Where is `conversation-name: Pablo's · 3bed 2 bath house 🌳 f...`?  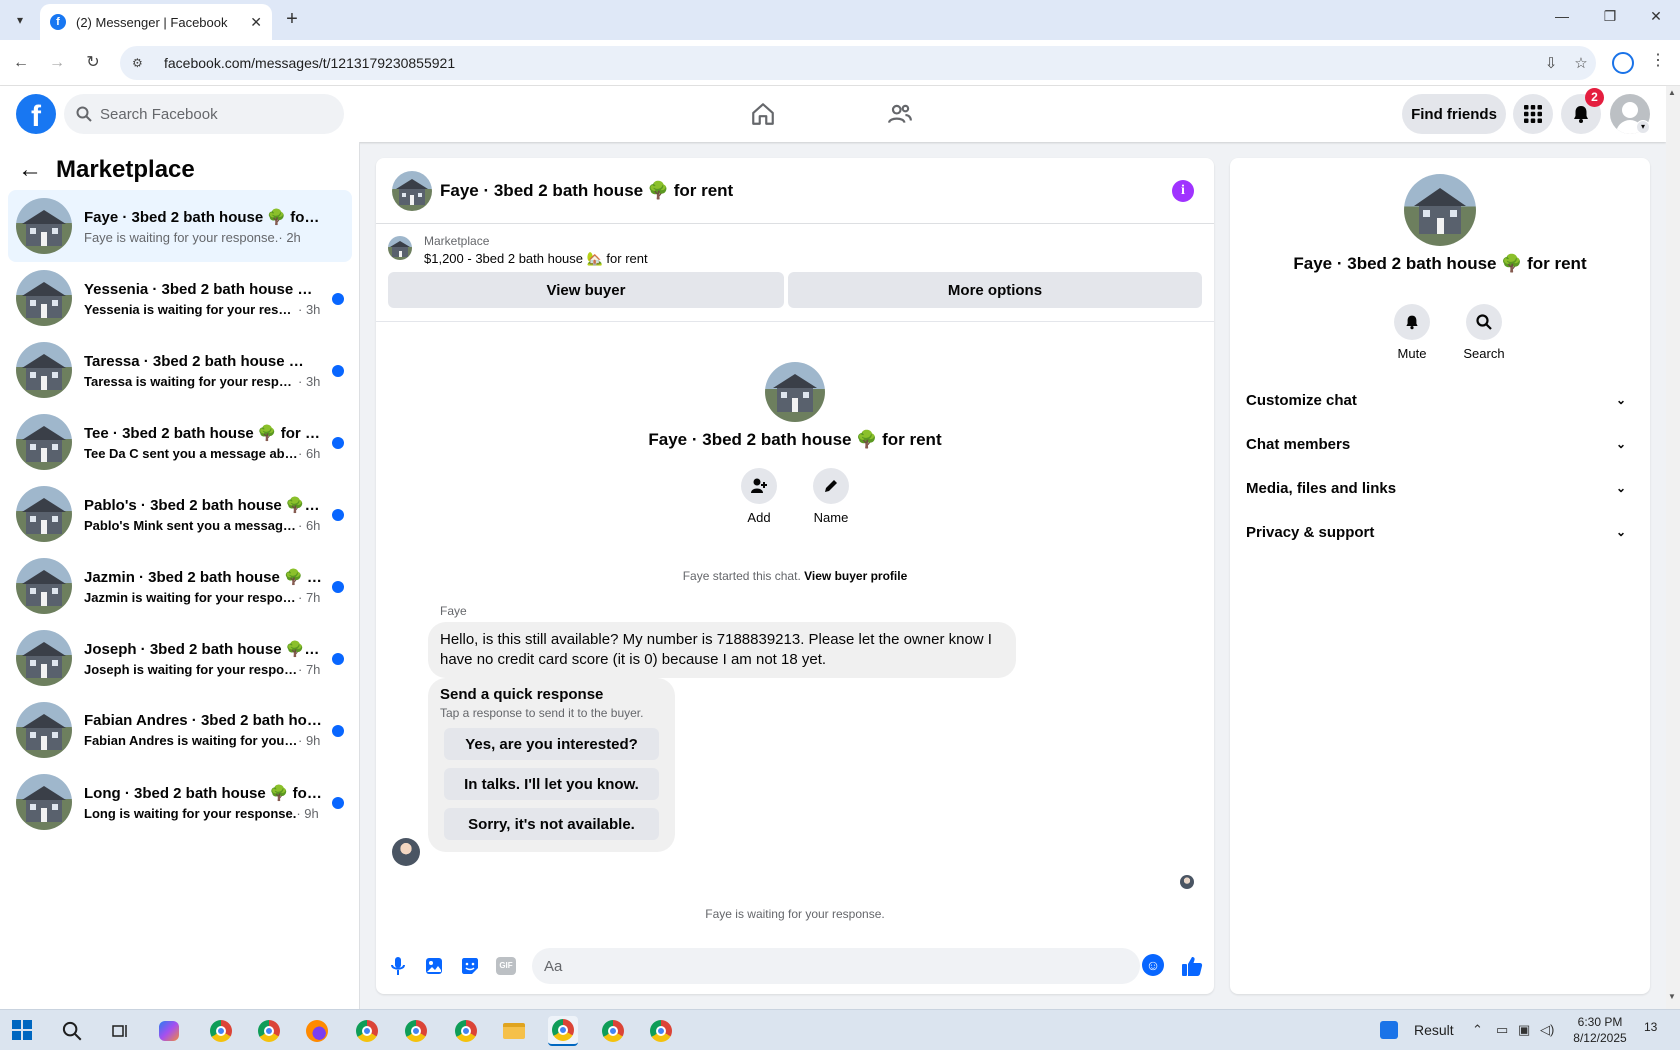
conversation-name: Pablo's · 3bed 2 bath house 🌳 f... is located at coordinates (203, 505).